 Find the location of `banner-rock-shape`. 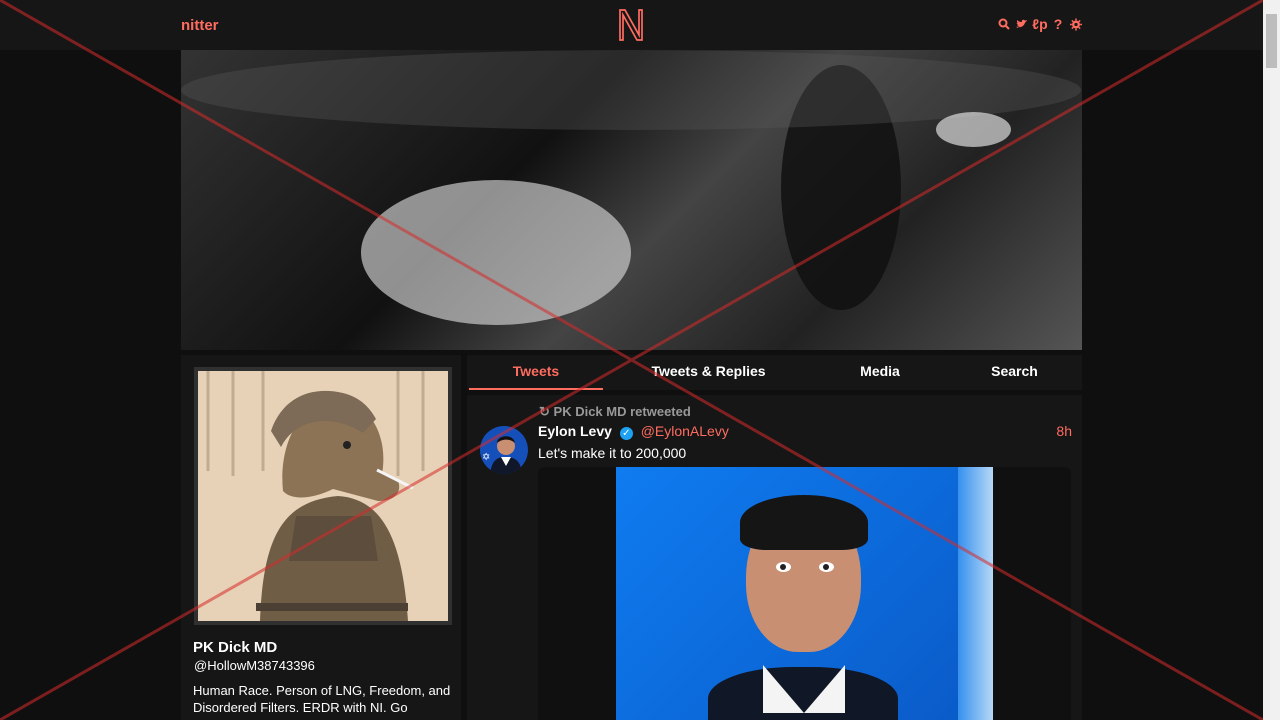

banner-rock-shape is located at coordinates (973, 129).